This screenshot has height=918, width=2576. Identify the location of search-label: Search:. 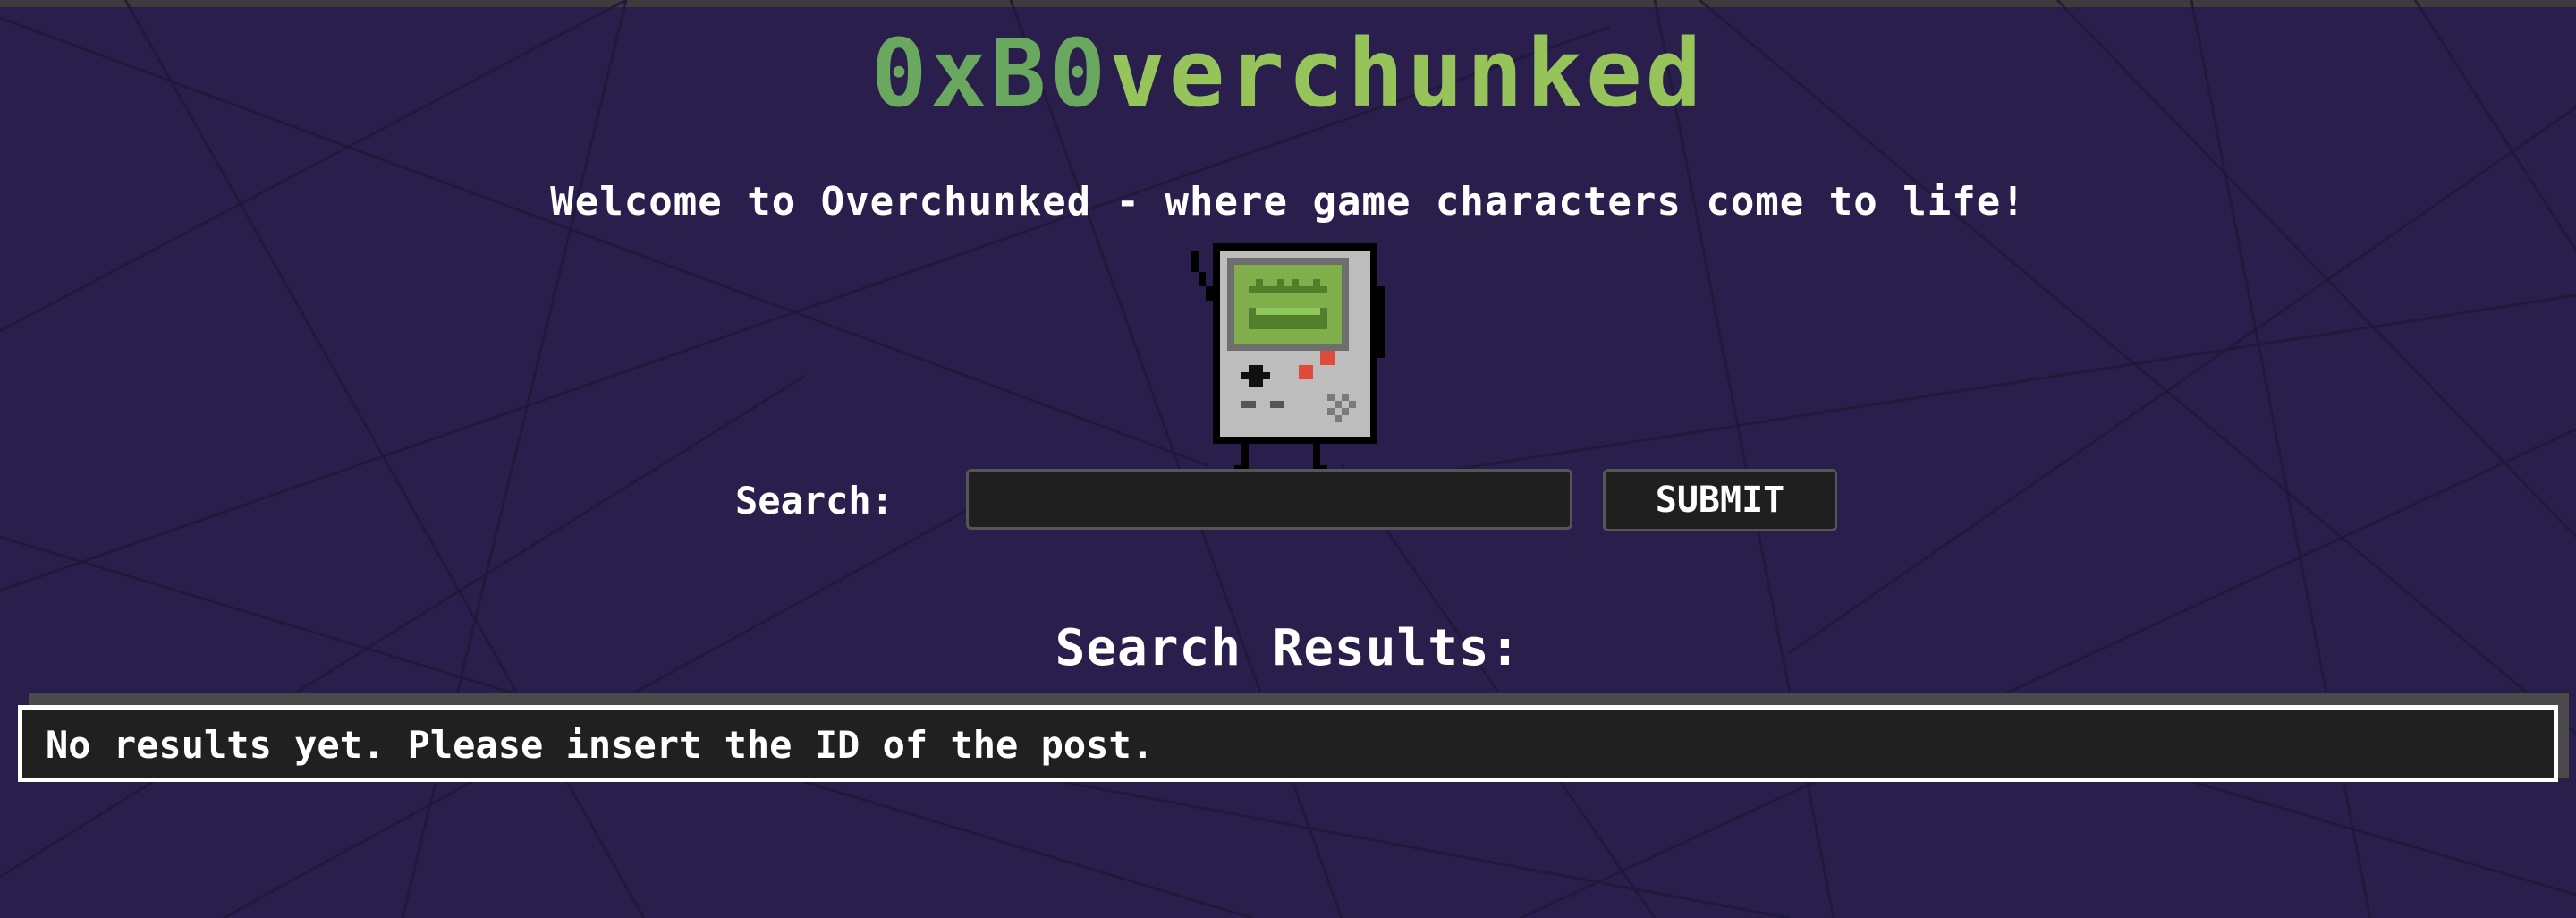
(814, 501).